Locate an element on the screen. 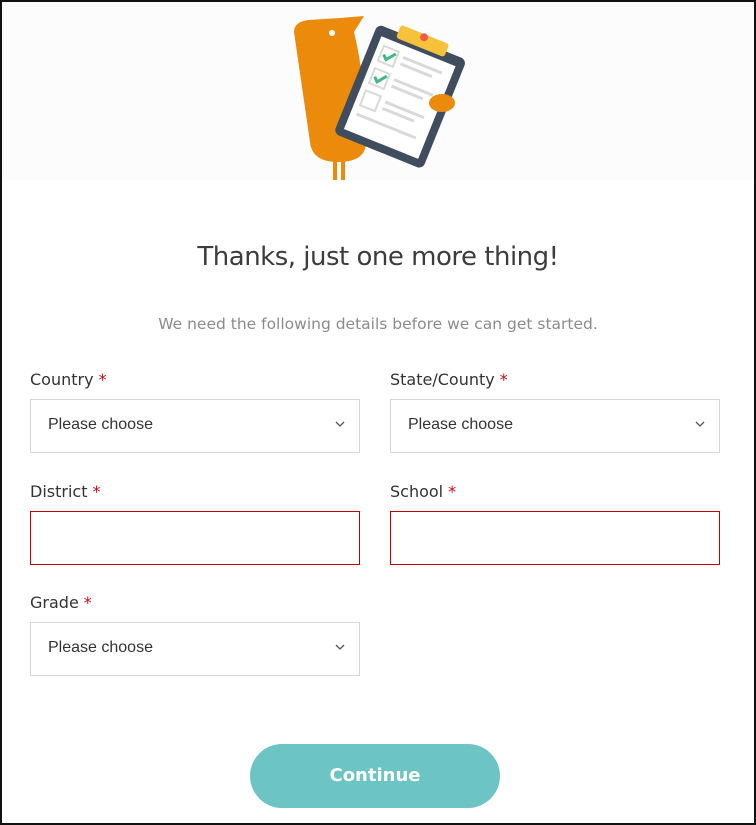 The width and height of the screenshot is (756, 825). school-label: School * is located at coordinates (423, 491).